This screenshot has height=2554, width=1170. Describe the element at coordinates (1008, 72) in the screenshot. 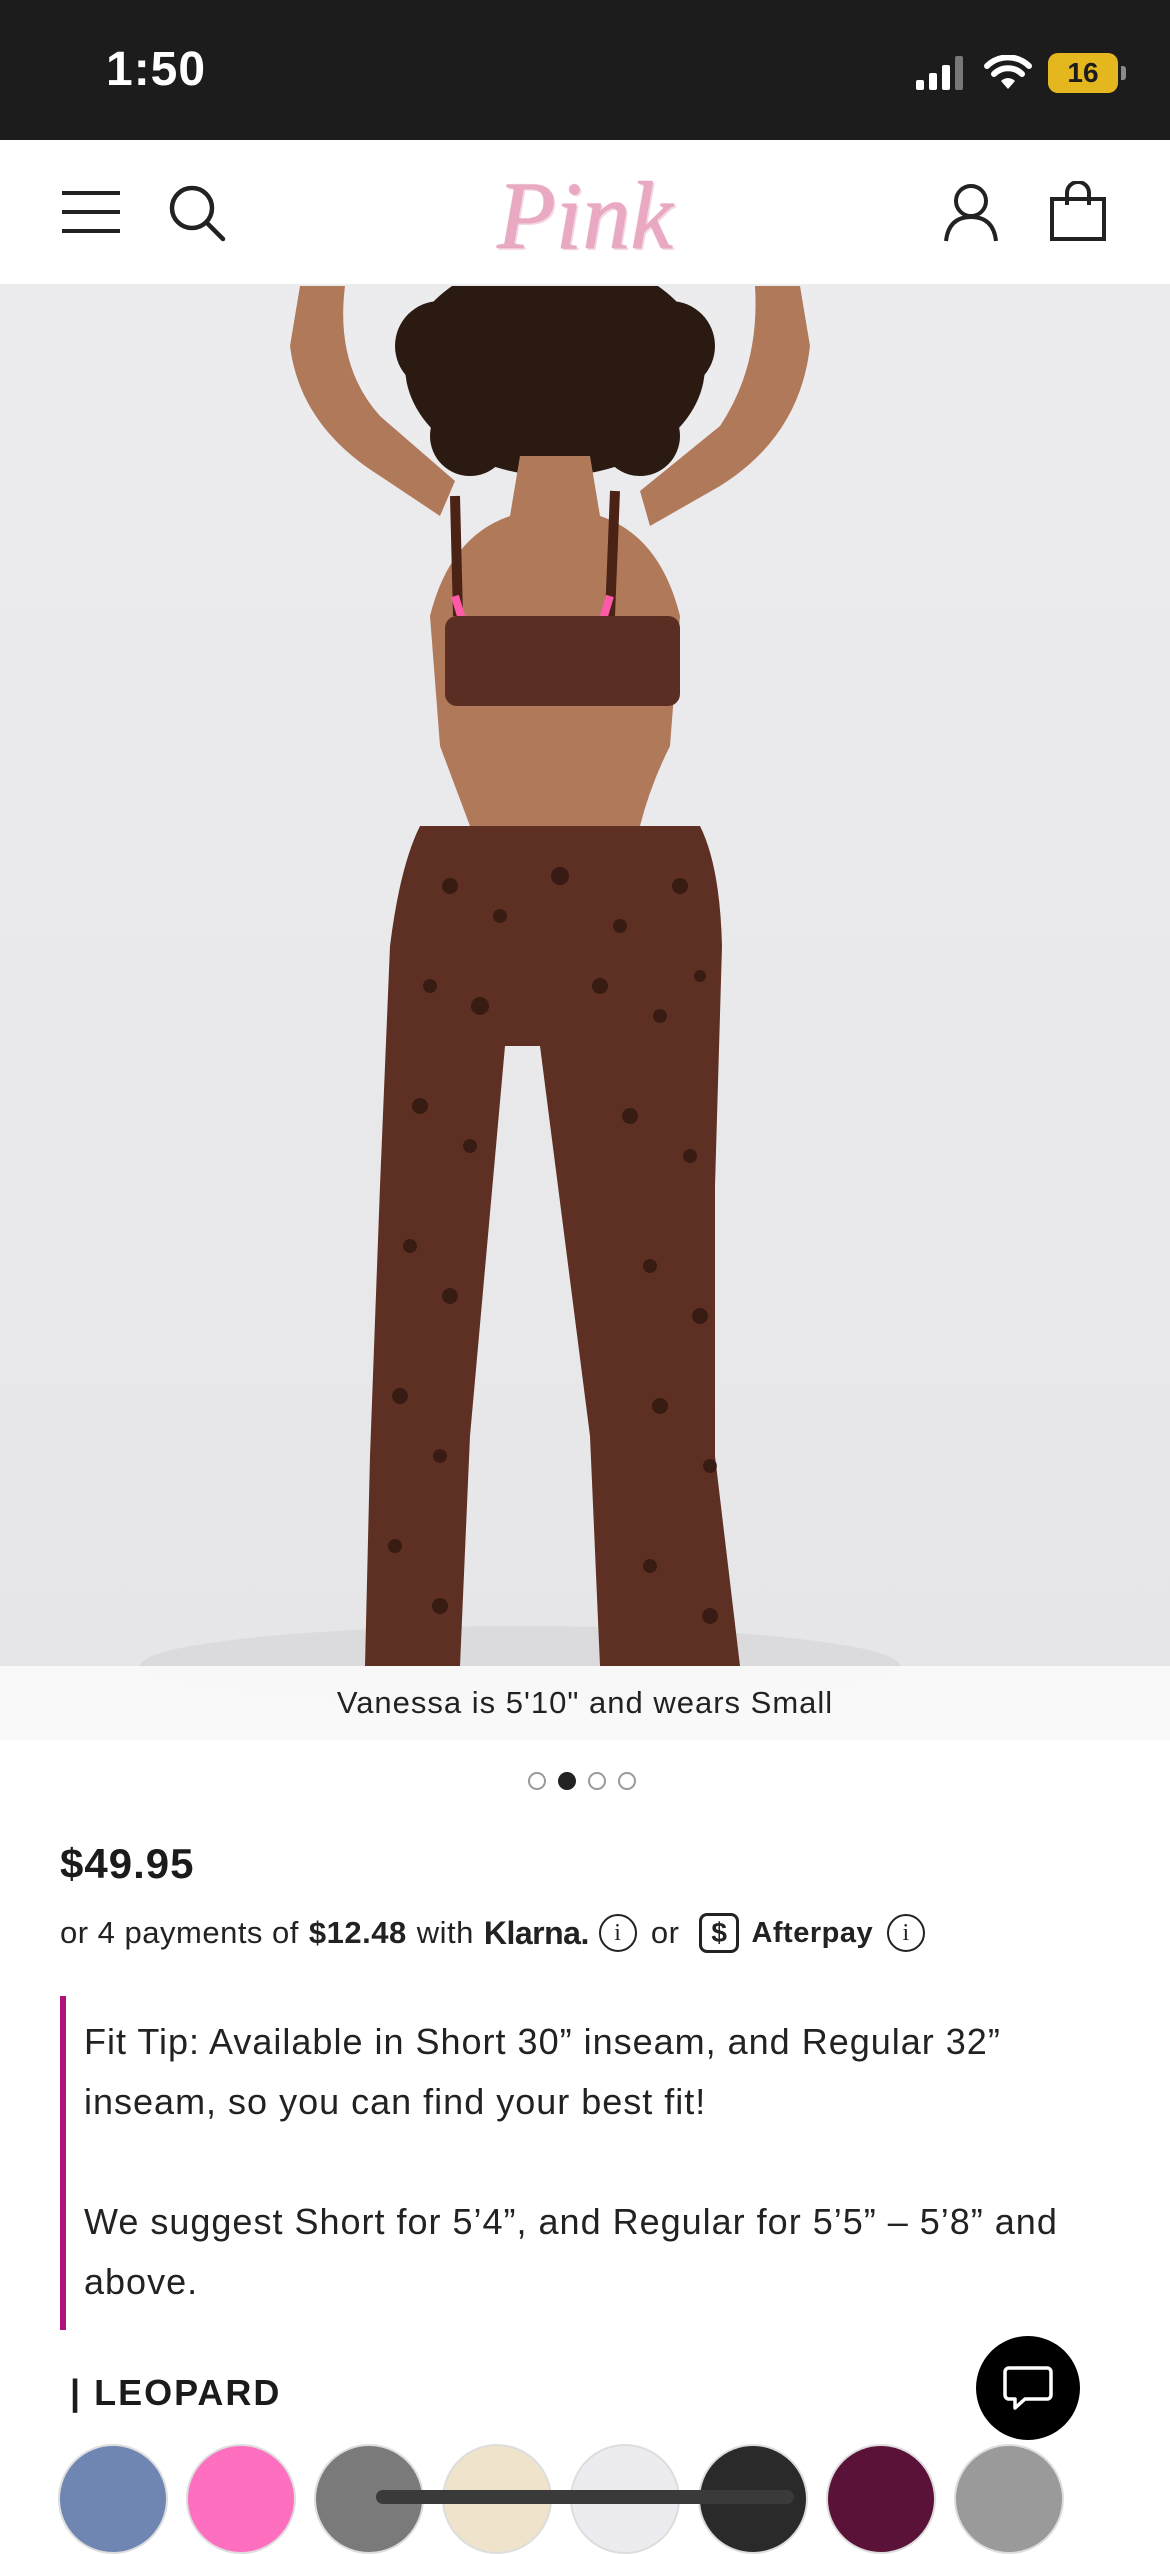

I see `wifi-icon` at that location.